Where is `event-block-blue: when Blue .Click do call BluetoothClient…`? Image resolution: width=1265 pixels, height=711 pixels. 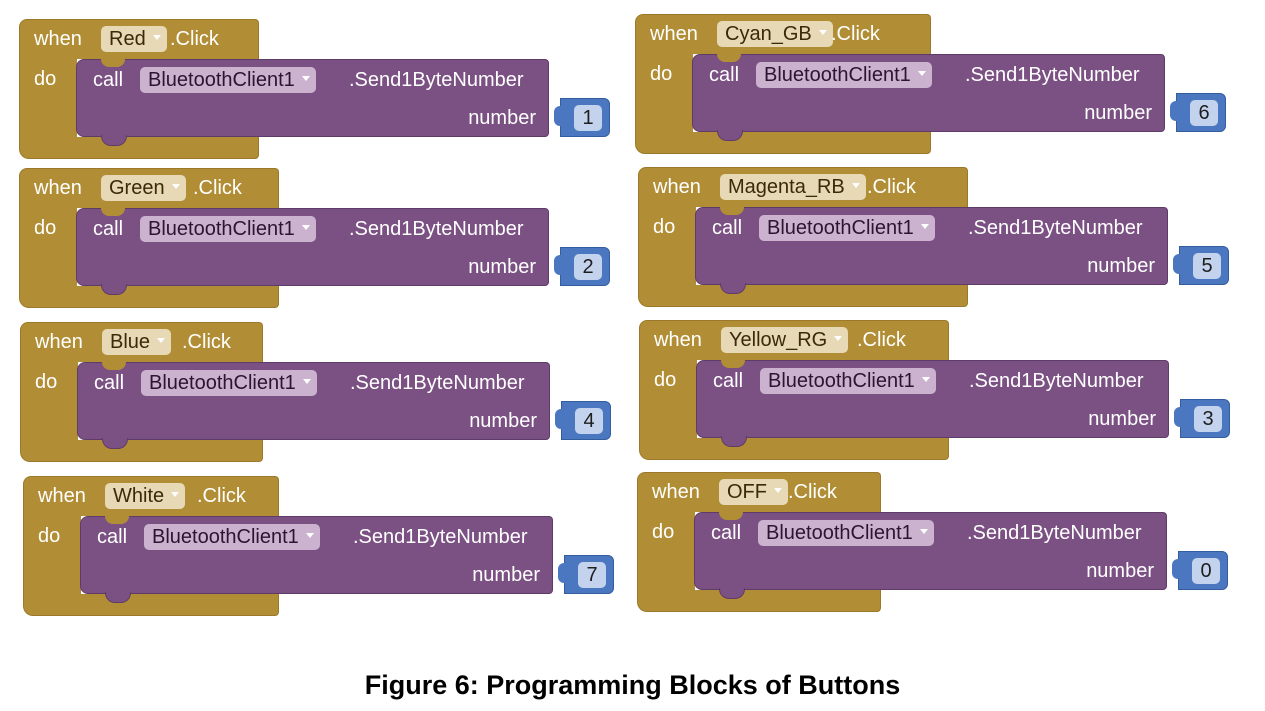 event-block-blue: when Blue .Click do call BluetoothClient… is located at coordinates (325, 393).